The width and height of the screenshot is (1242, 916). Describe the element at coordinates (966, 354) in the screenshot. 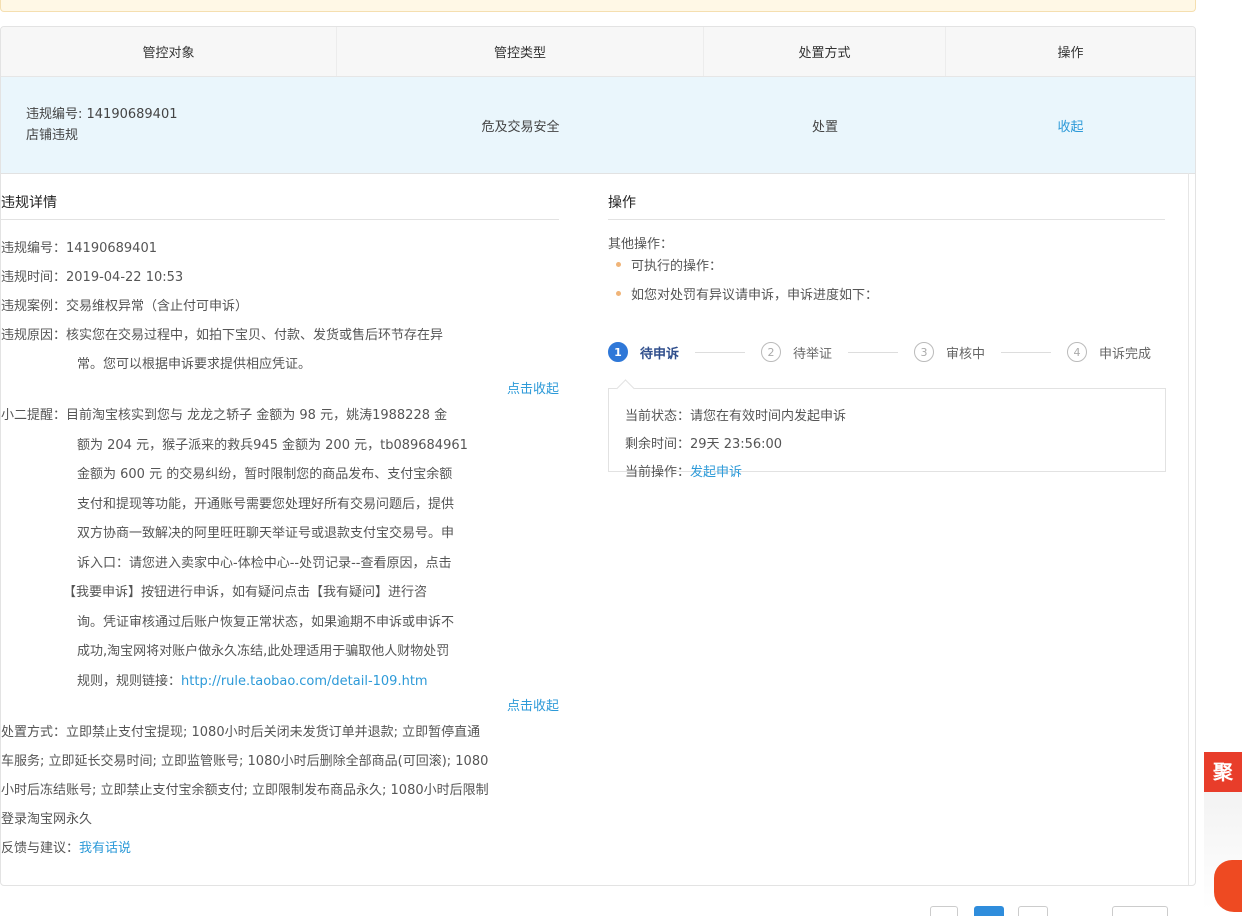

I see `step-label: 审核中` at that location.